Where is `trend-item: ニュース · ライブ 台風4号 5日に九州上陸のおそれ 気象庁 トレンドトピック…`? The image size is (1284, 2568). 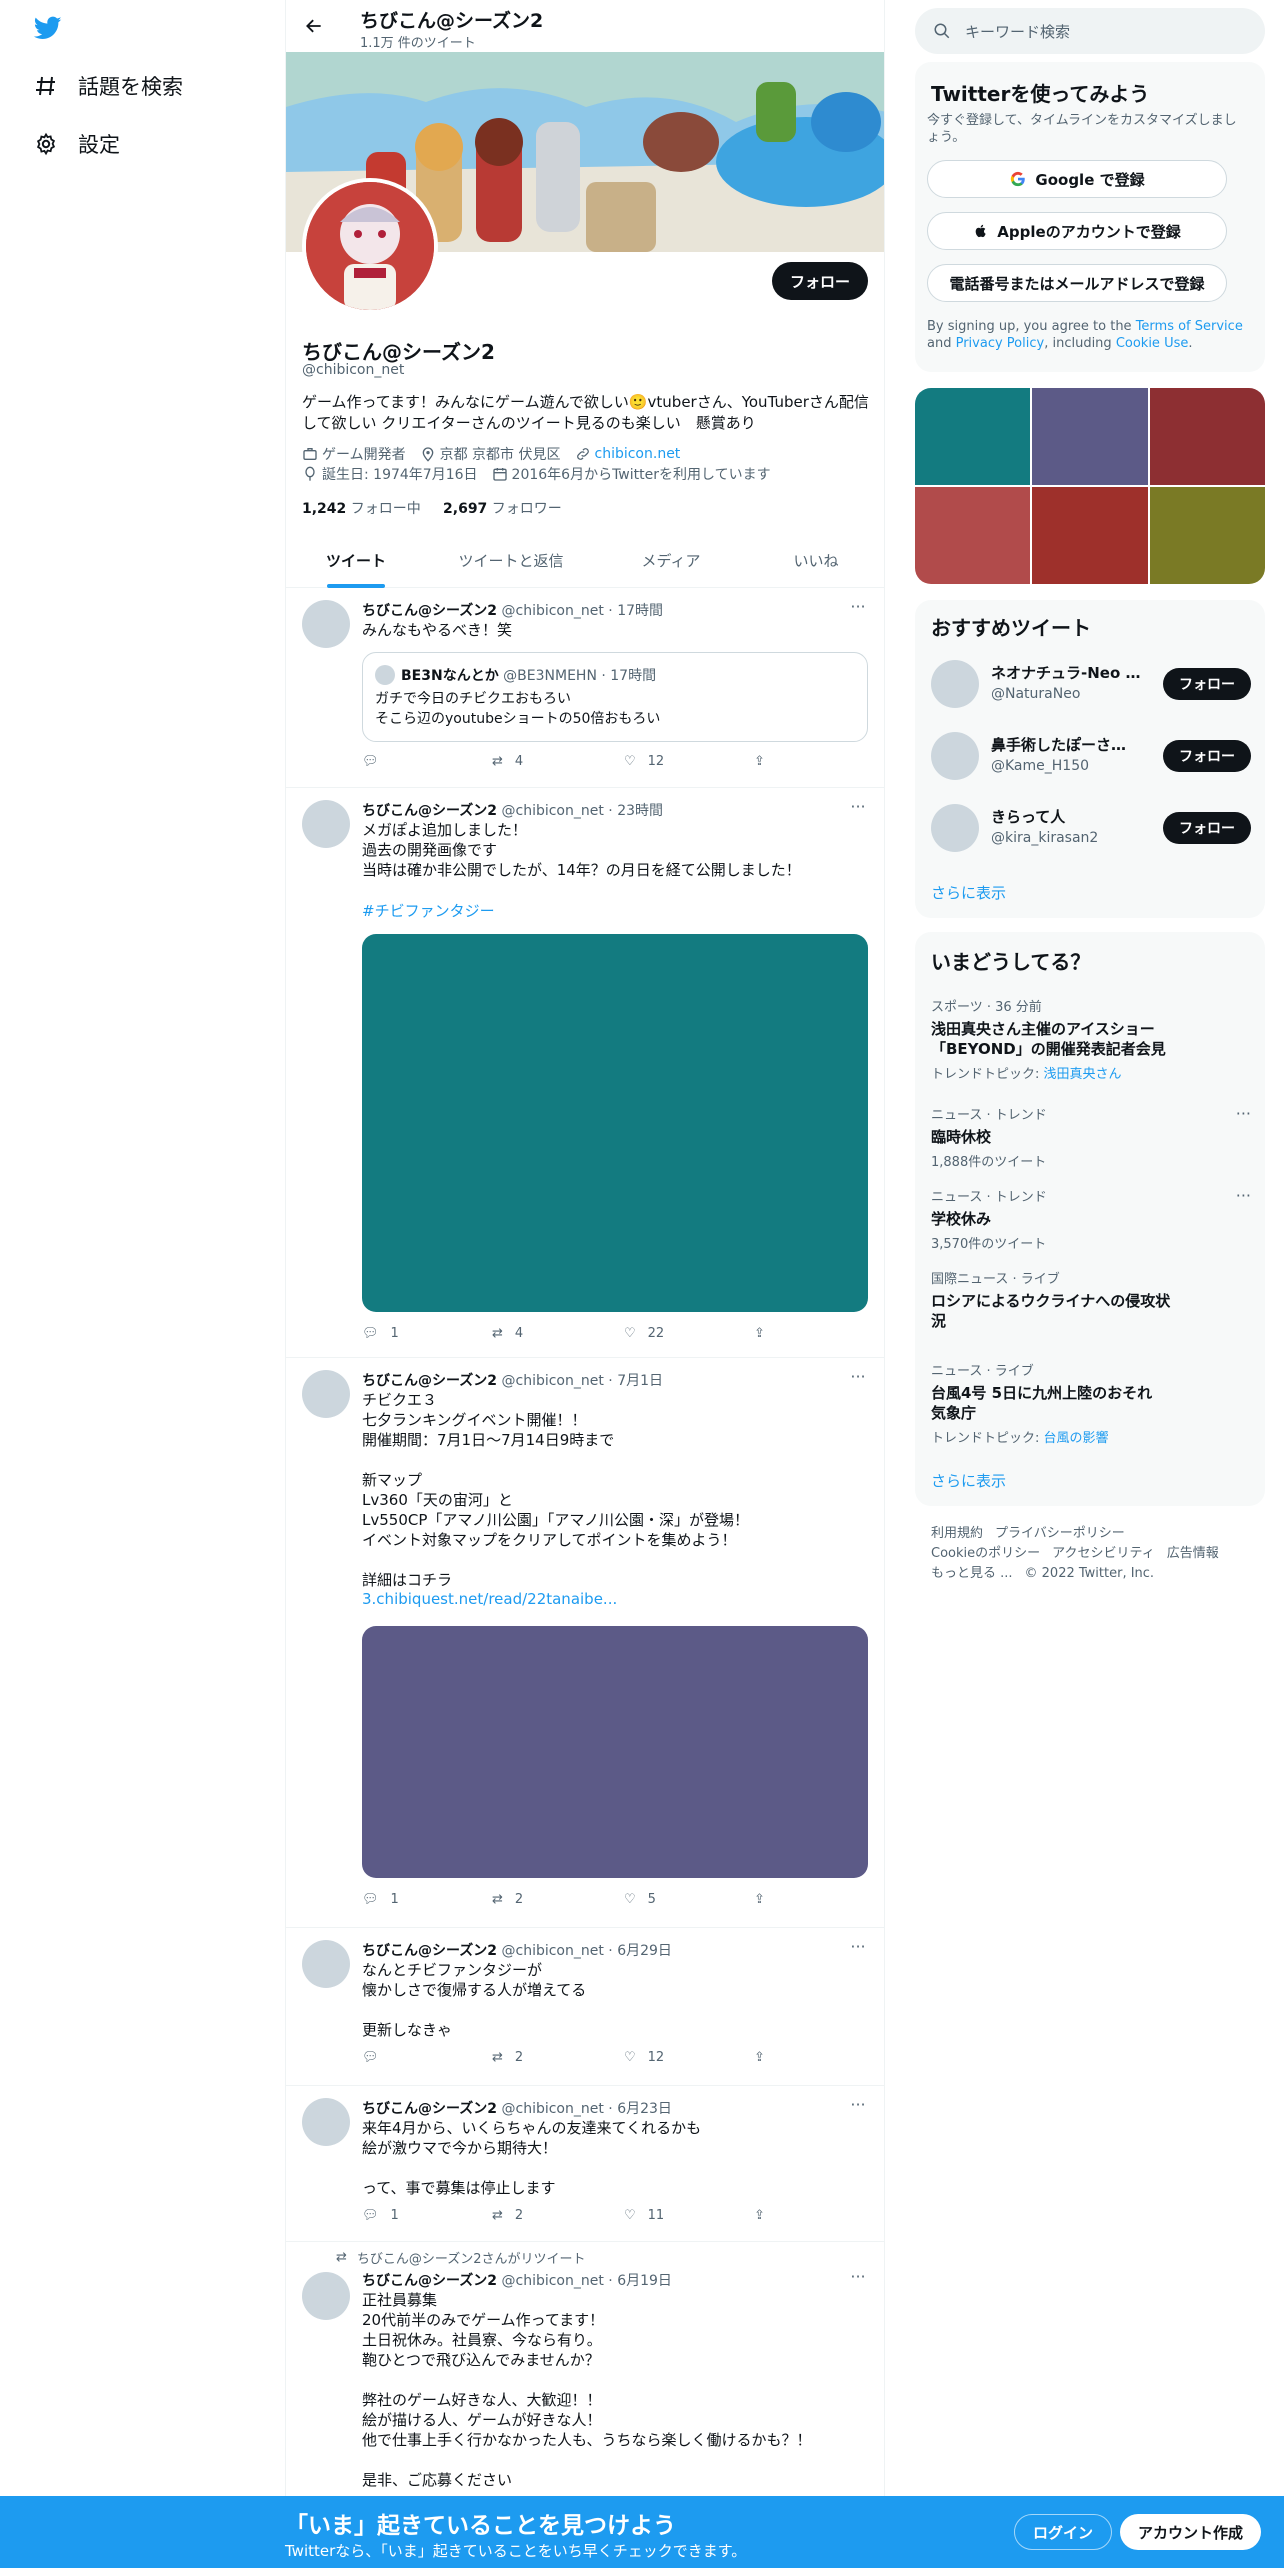 trend-item: ニュース · ライブ 台風4号 5日に九州上陸のおそれ 気象庁 トレンドトピック… is located at coordinates (1091, 1403).